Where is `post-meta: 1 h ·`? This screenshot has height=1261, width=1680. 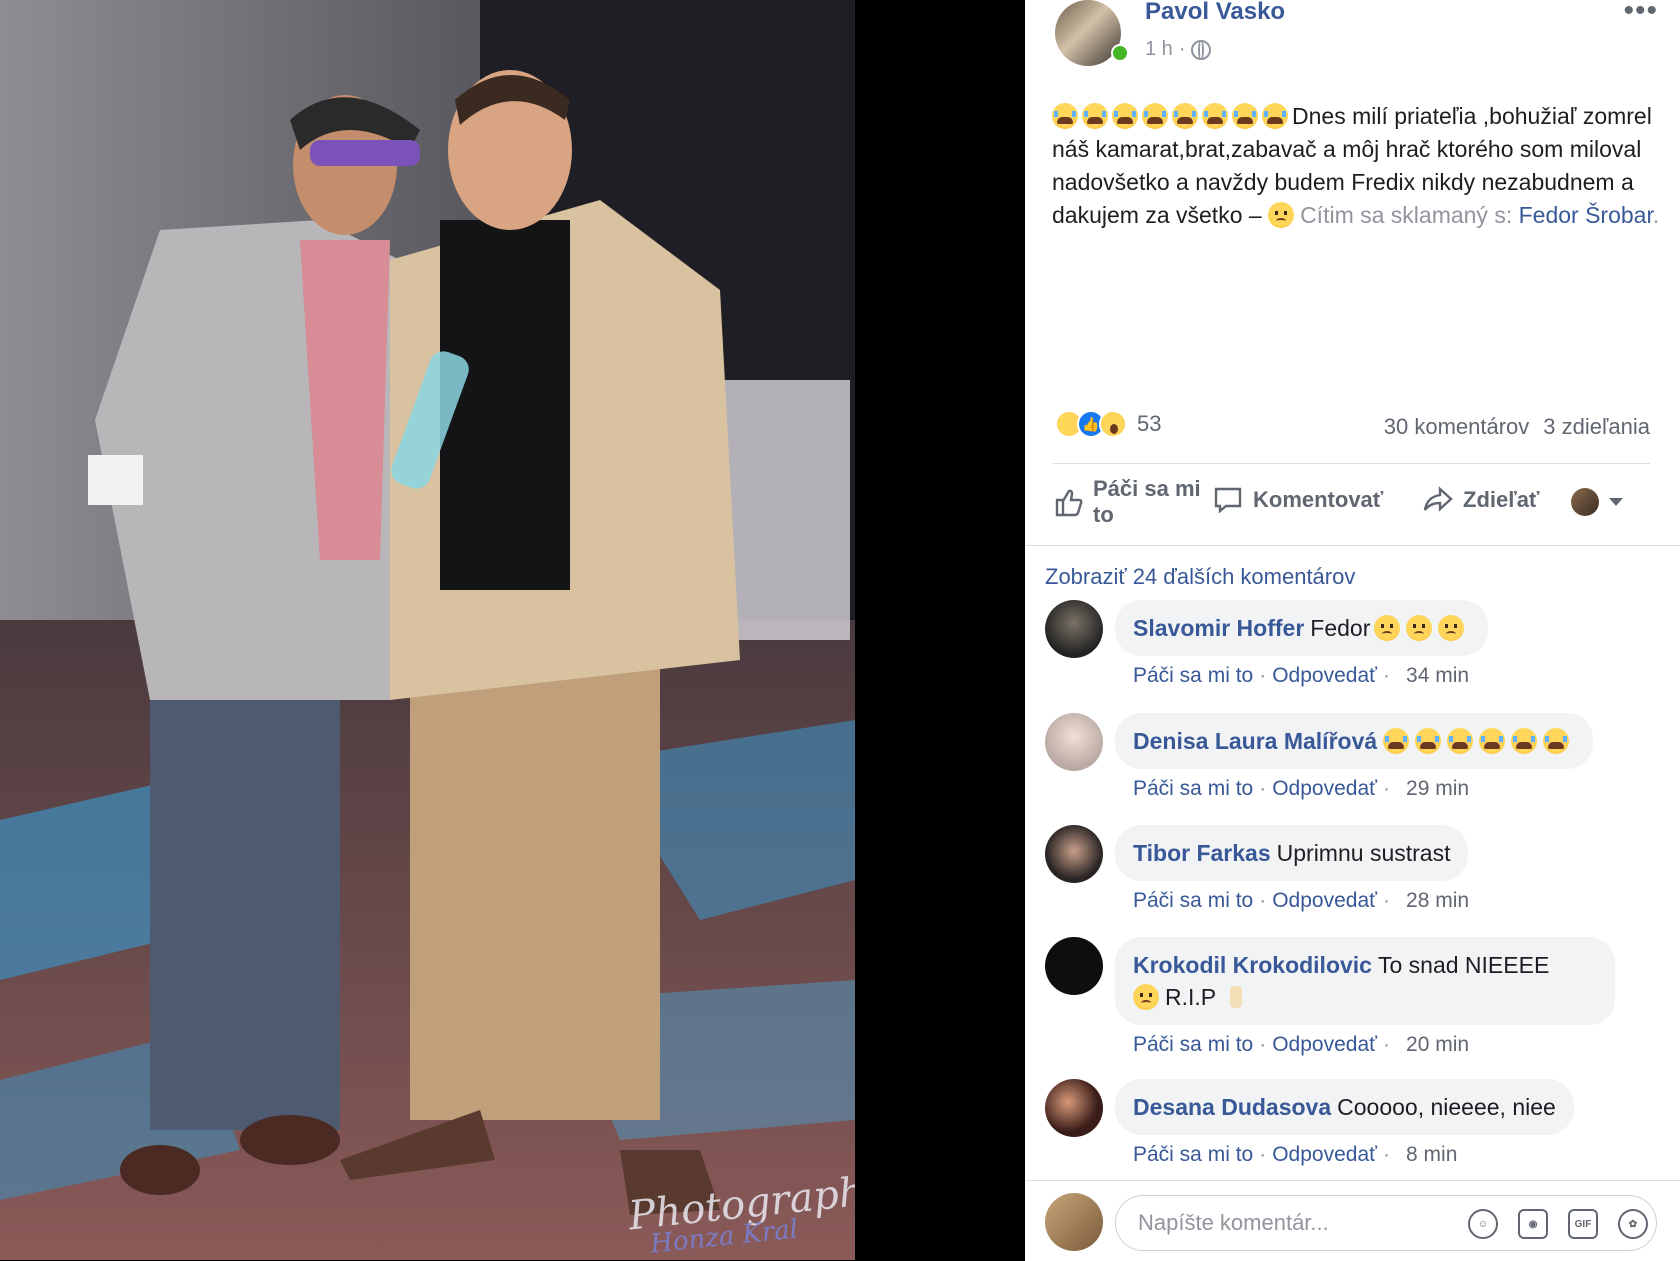 post-meta: 1 h · is located at coordinates (1178, 49).